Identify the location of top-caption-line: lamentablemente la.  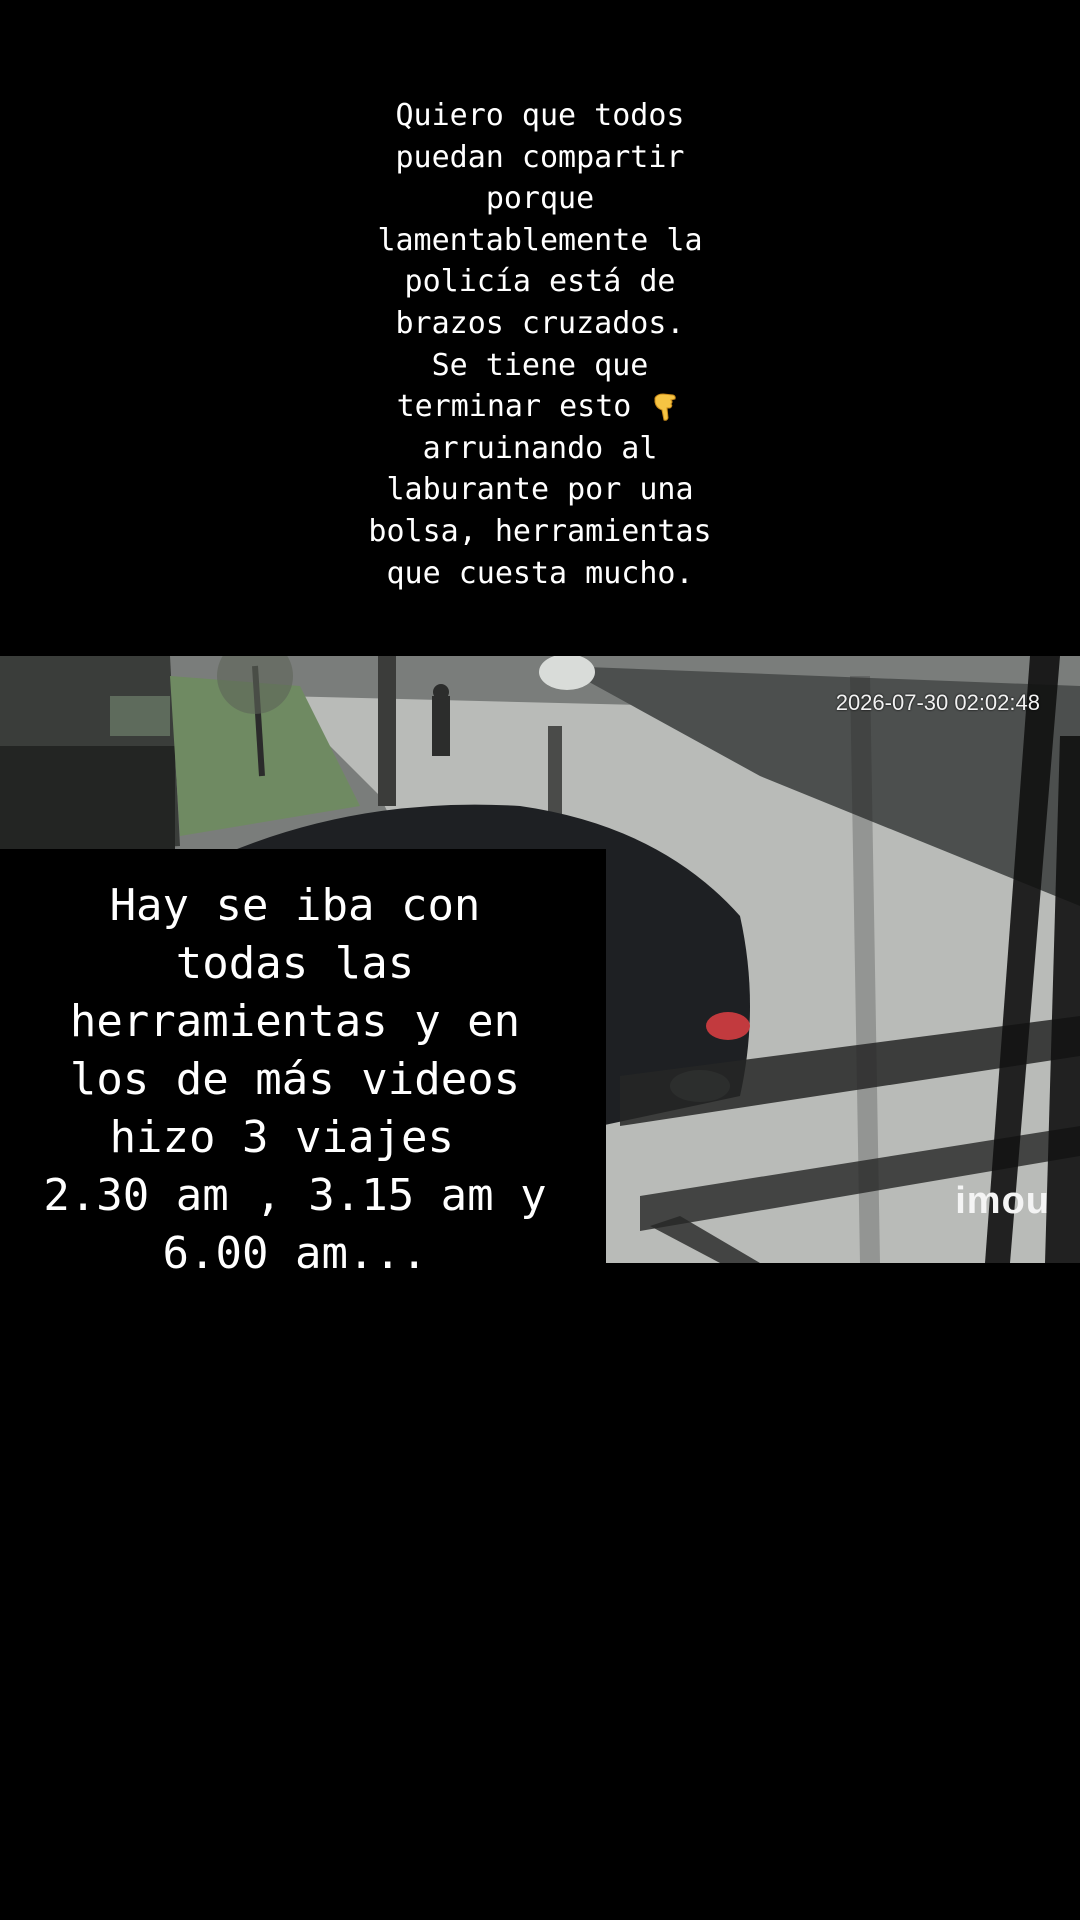
(540, 240).